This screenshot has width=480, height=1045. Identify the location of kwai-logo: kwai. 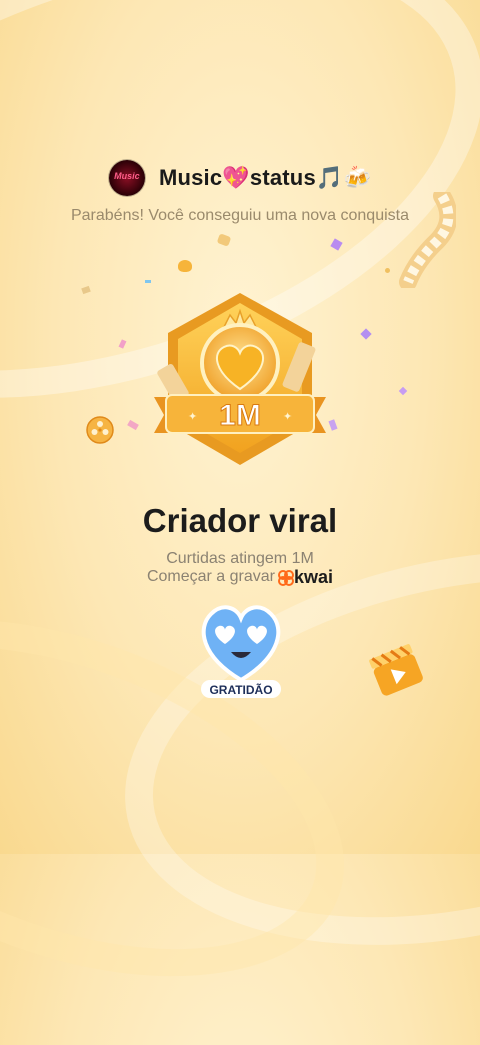
(305, 577).